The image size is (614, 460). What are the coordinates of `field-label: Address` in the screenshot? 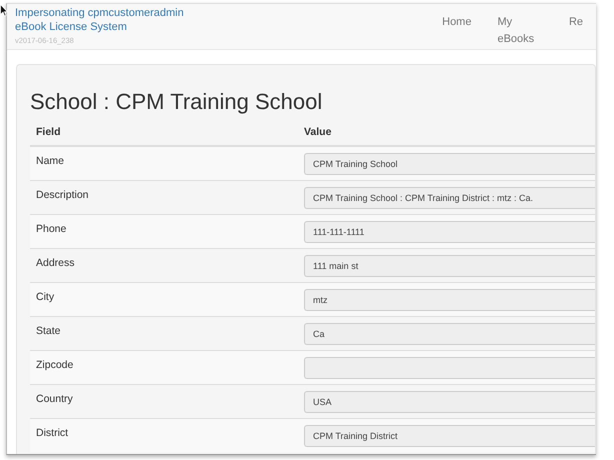 It's located at (55, 262).